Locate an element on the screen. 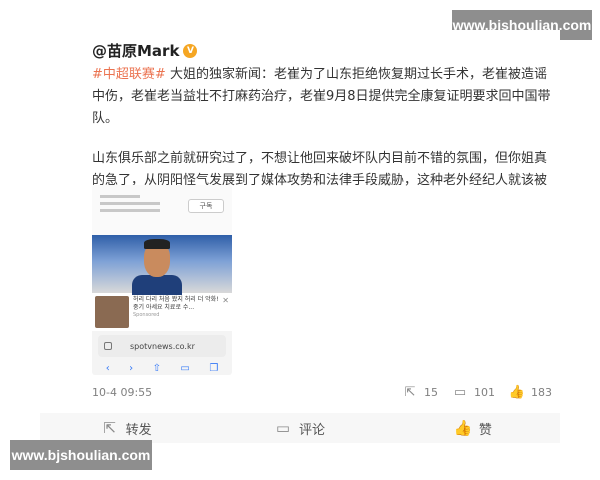 The image size is (600, 480). close-icon: ✕ is located at coordinates (225, 300).